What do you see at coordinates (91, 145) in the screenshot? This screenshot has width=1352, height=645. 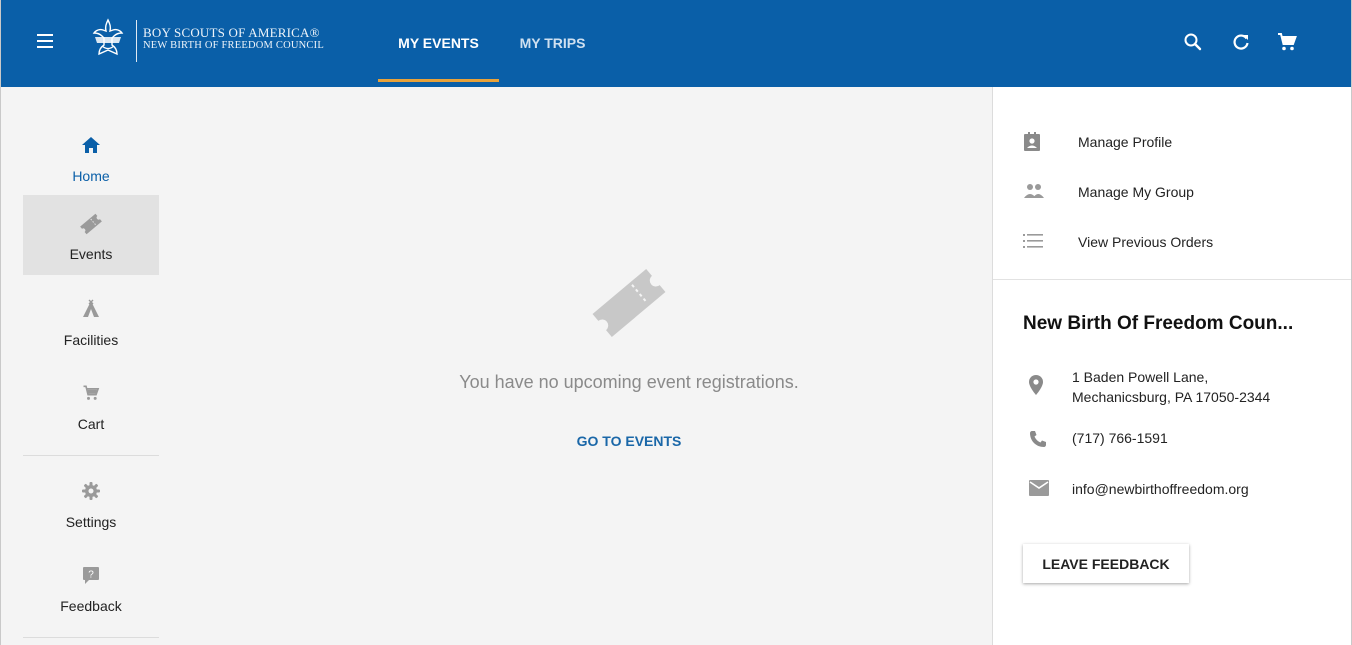 I see `home-icon` at bounding box center [91, 145].